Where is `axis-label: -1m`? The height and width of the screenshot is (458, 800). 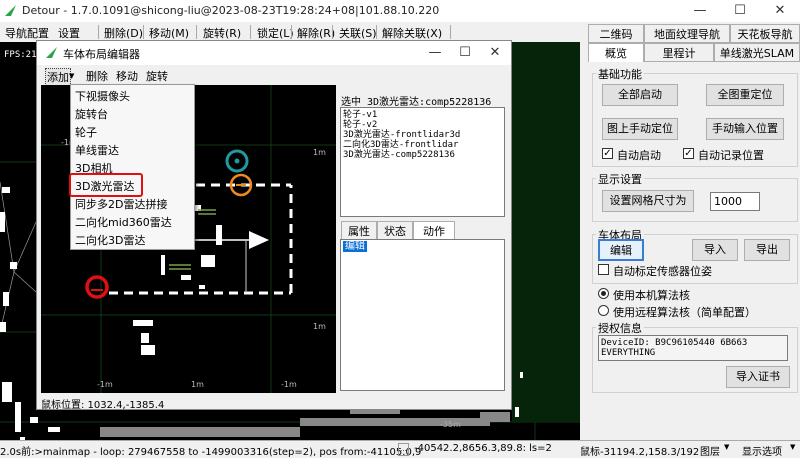 axis-label: -1m is located at coordinates (105, 384).